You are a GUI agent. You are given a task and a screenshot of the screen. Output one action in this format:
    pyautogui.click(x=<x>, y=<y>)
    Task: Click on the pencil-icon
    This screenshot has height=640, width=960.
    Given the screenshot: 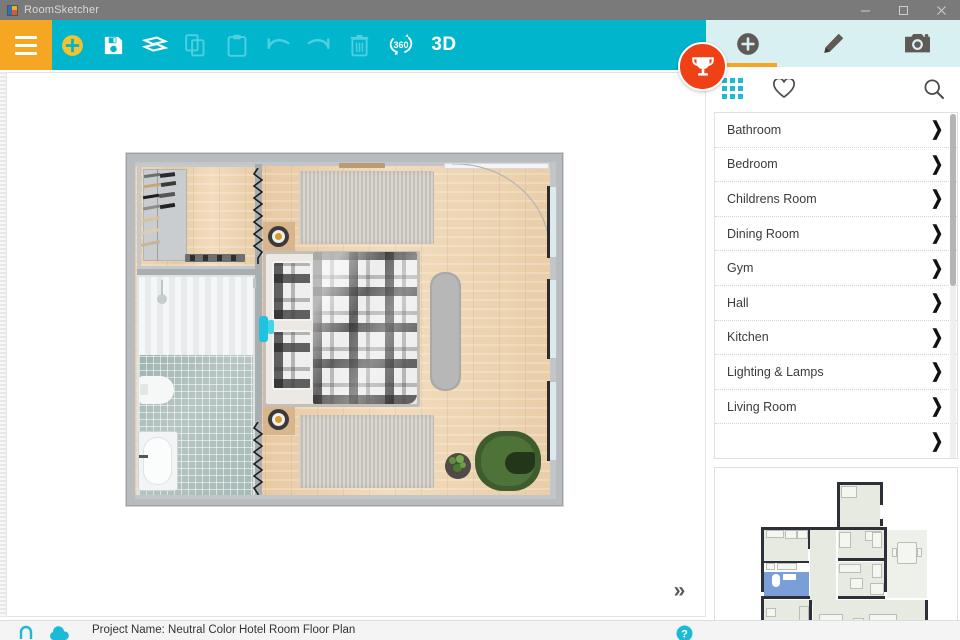 What is the action you would take?
    pyautogui.click(x=833, y=43)
    